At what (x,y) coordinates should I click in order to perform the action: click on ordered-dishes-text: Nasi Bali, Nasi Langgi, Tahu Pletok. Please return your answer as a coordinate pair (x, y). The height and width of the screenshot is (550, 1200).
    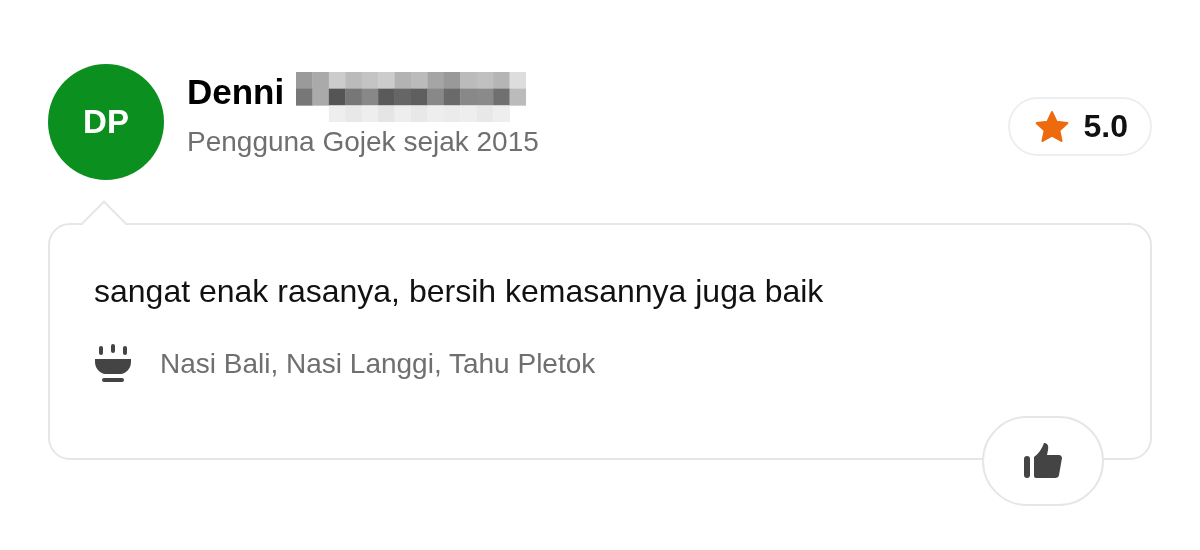
    Looking at the image, I should click on (378, 364).